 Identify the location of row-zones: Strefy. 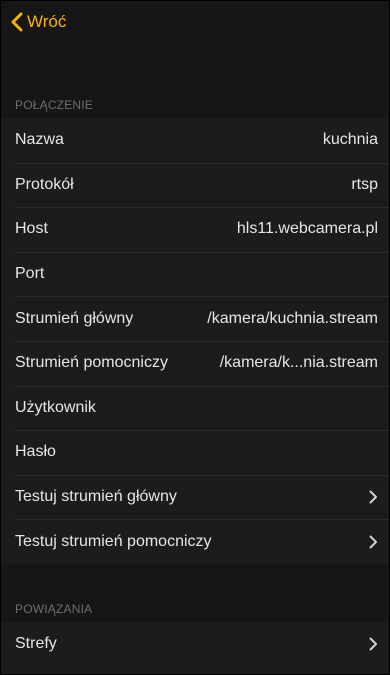
(195, 644).